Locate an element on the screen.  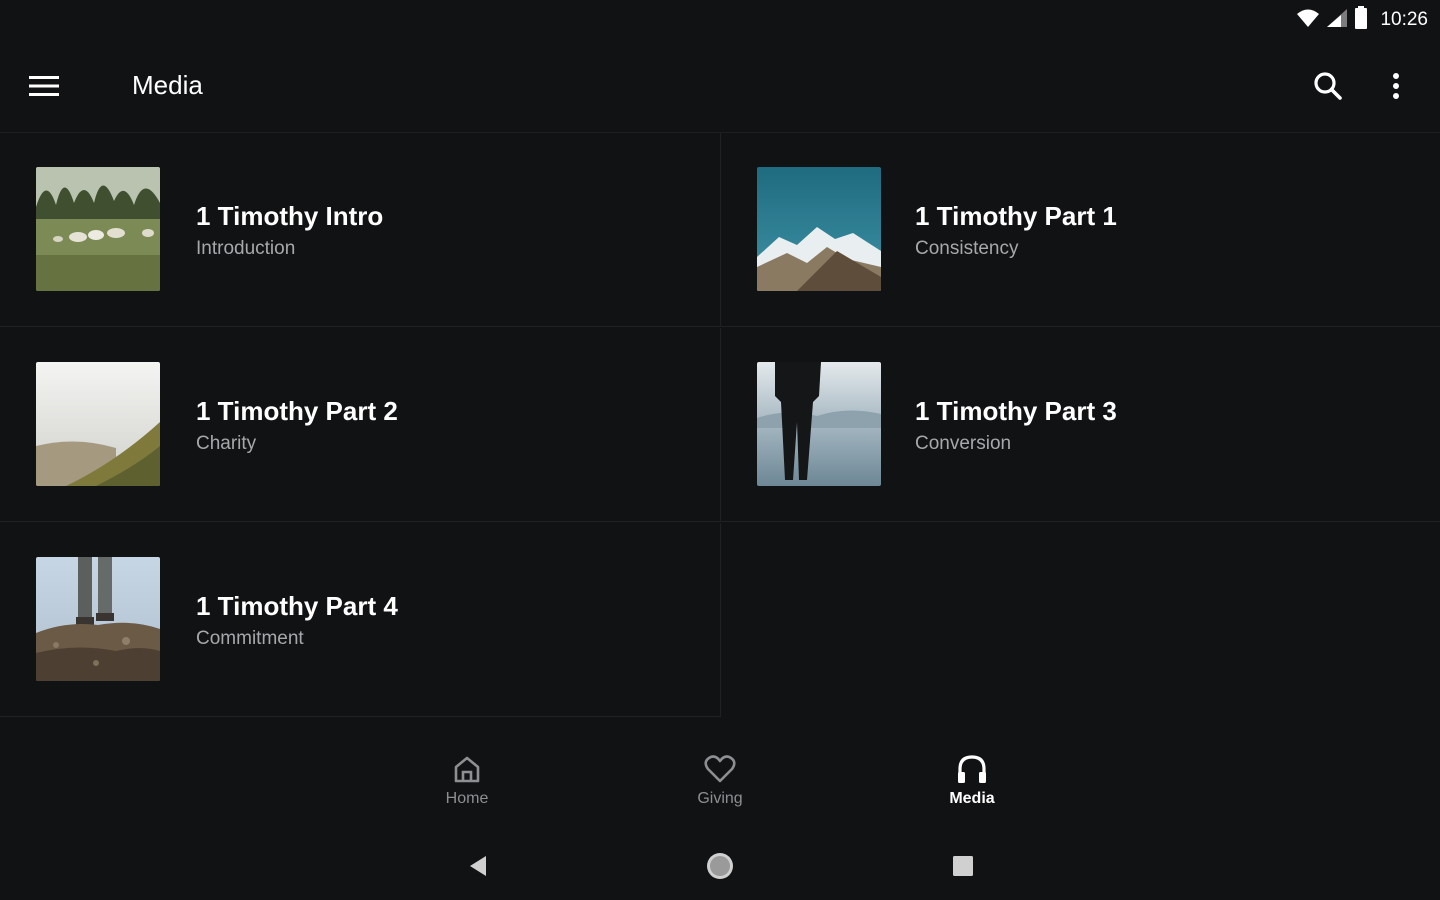
media-item: 1 Timothy Part 2 Charity is located at coordinates (360, 425).